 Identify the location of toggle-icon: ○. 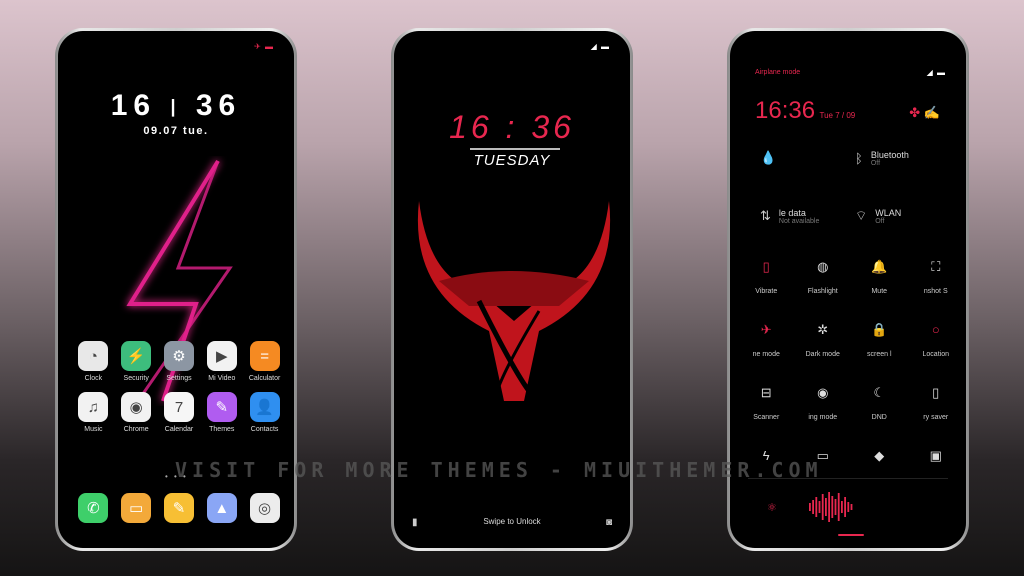
(935, 329).